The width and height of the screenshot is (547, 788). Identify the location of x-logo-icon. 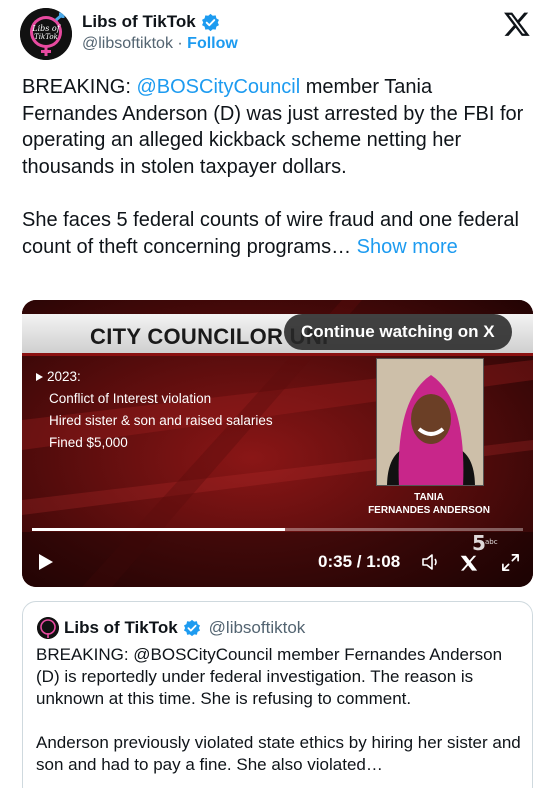
(517, 24).